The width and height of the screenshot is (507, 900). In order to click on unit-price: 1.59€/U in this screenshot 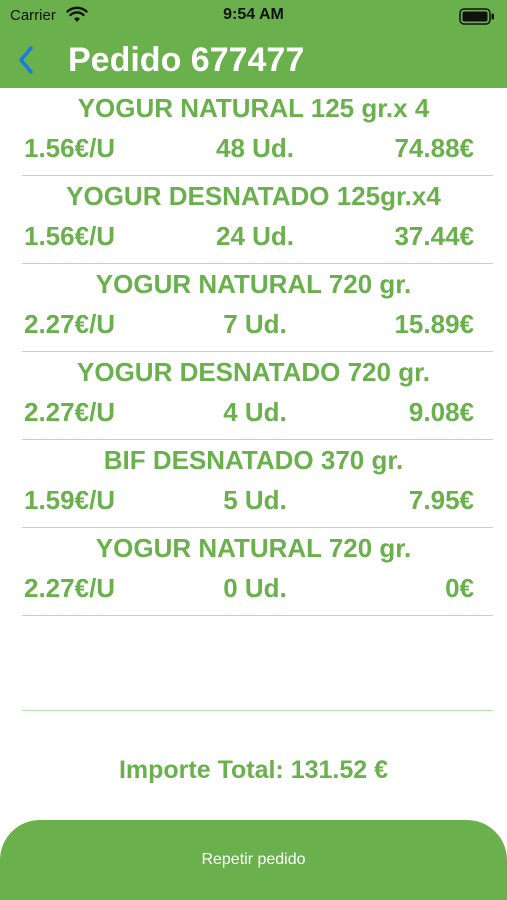, I will do `click(70, 500)`.